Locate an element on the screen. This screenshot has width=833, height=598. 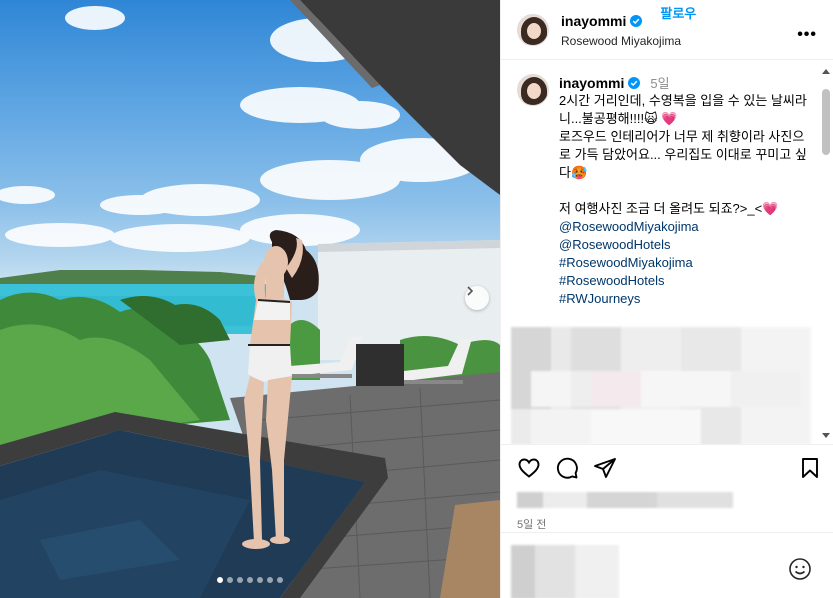
location-link: Rosewood Miyakojima is located at coordinates (690, 41).